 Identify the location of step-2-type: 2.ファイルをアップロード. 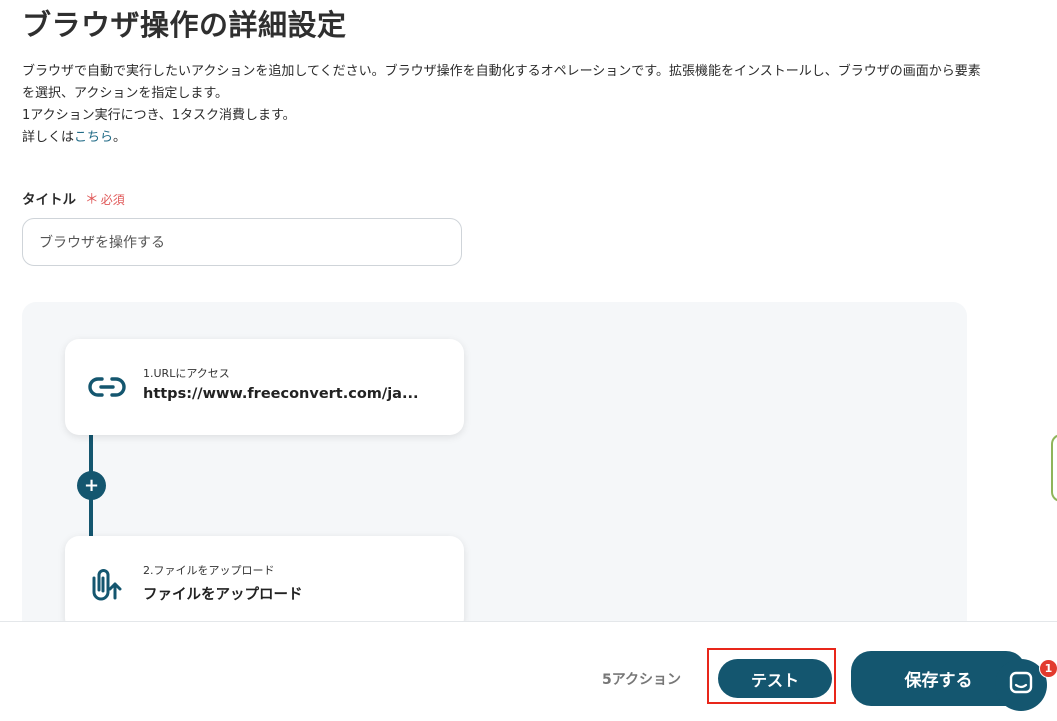
(209, 570).